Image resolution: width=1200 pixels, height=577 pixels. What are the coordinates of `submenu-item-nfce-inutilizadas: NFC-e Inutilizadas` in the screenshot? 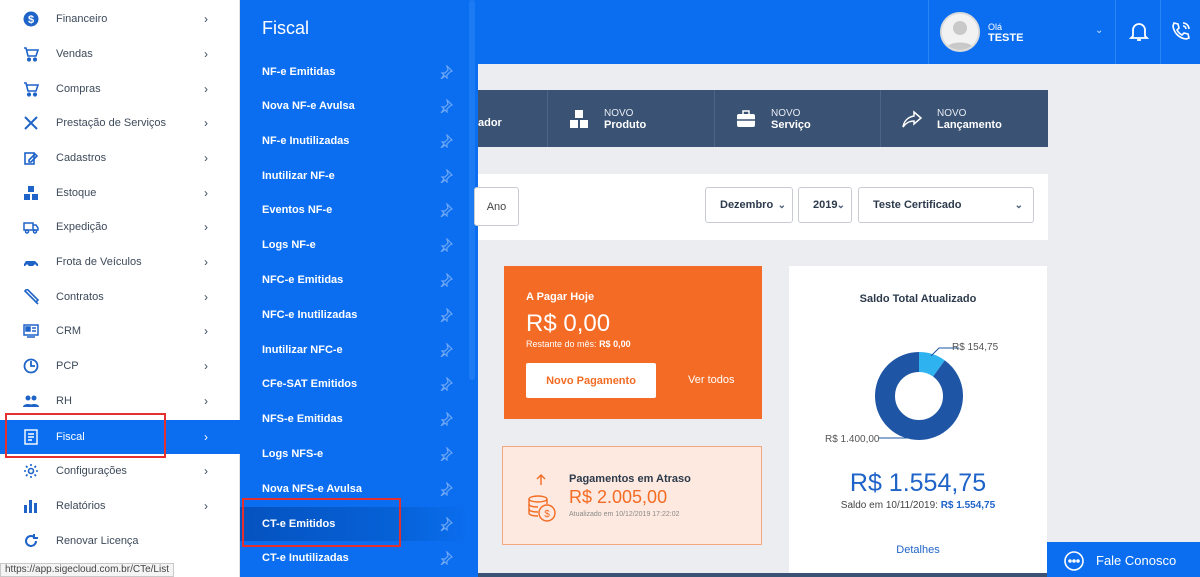 It's located at (355, 315).